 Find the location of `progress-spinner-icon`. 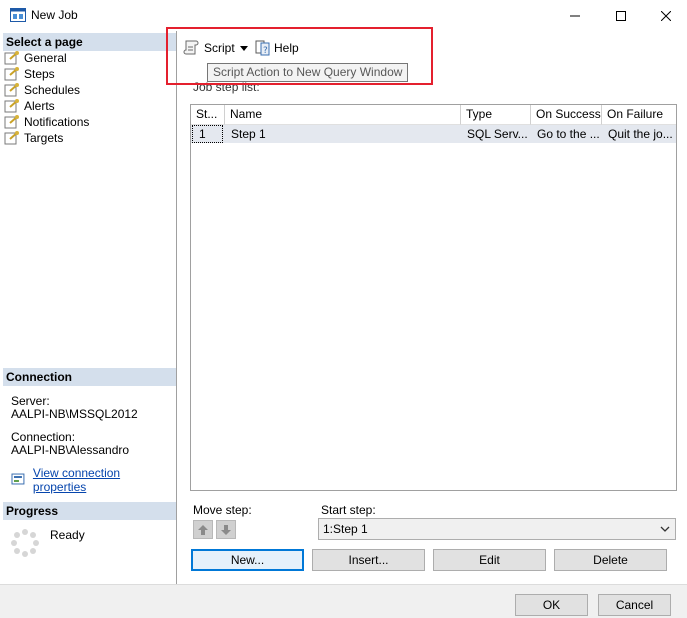

progress-spinner-icon is located at coordinates (25, 543).